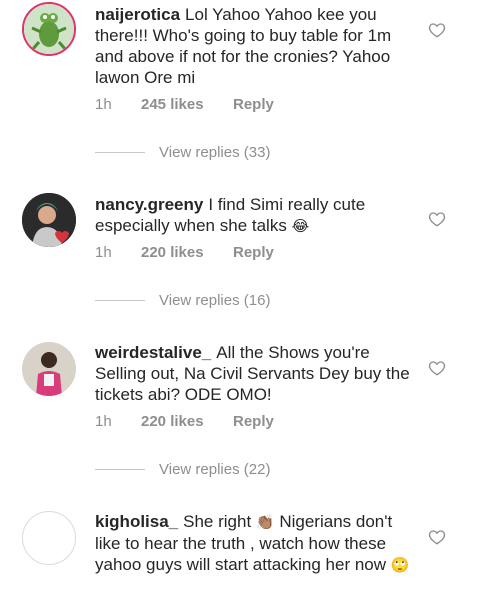  I want to click on view-replies: View replies (16), so click(182, 300).